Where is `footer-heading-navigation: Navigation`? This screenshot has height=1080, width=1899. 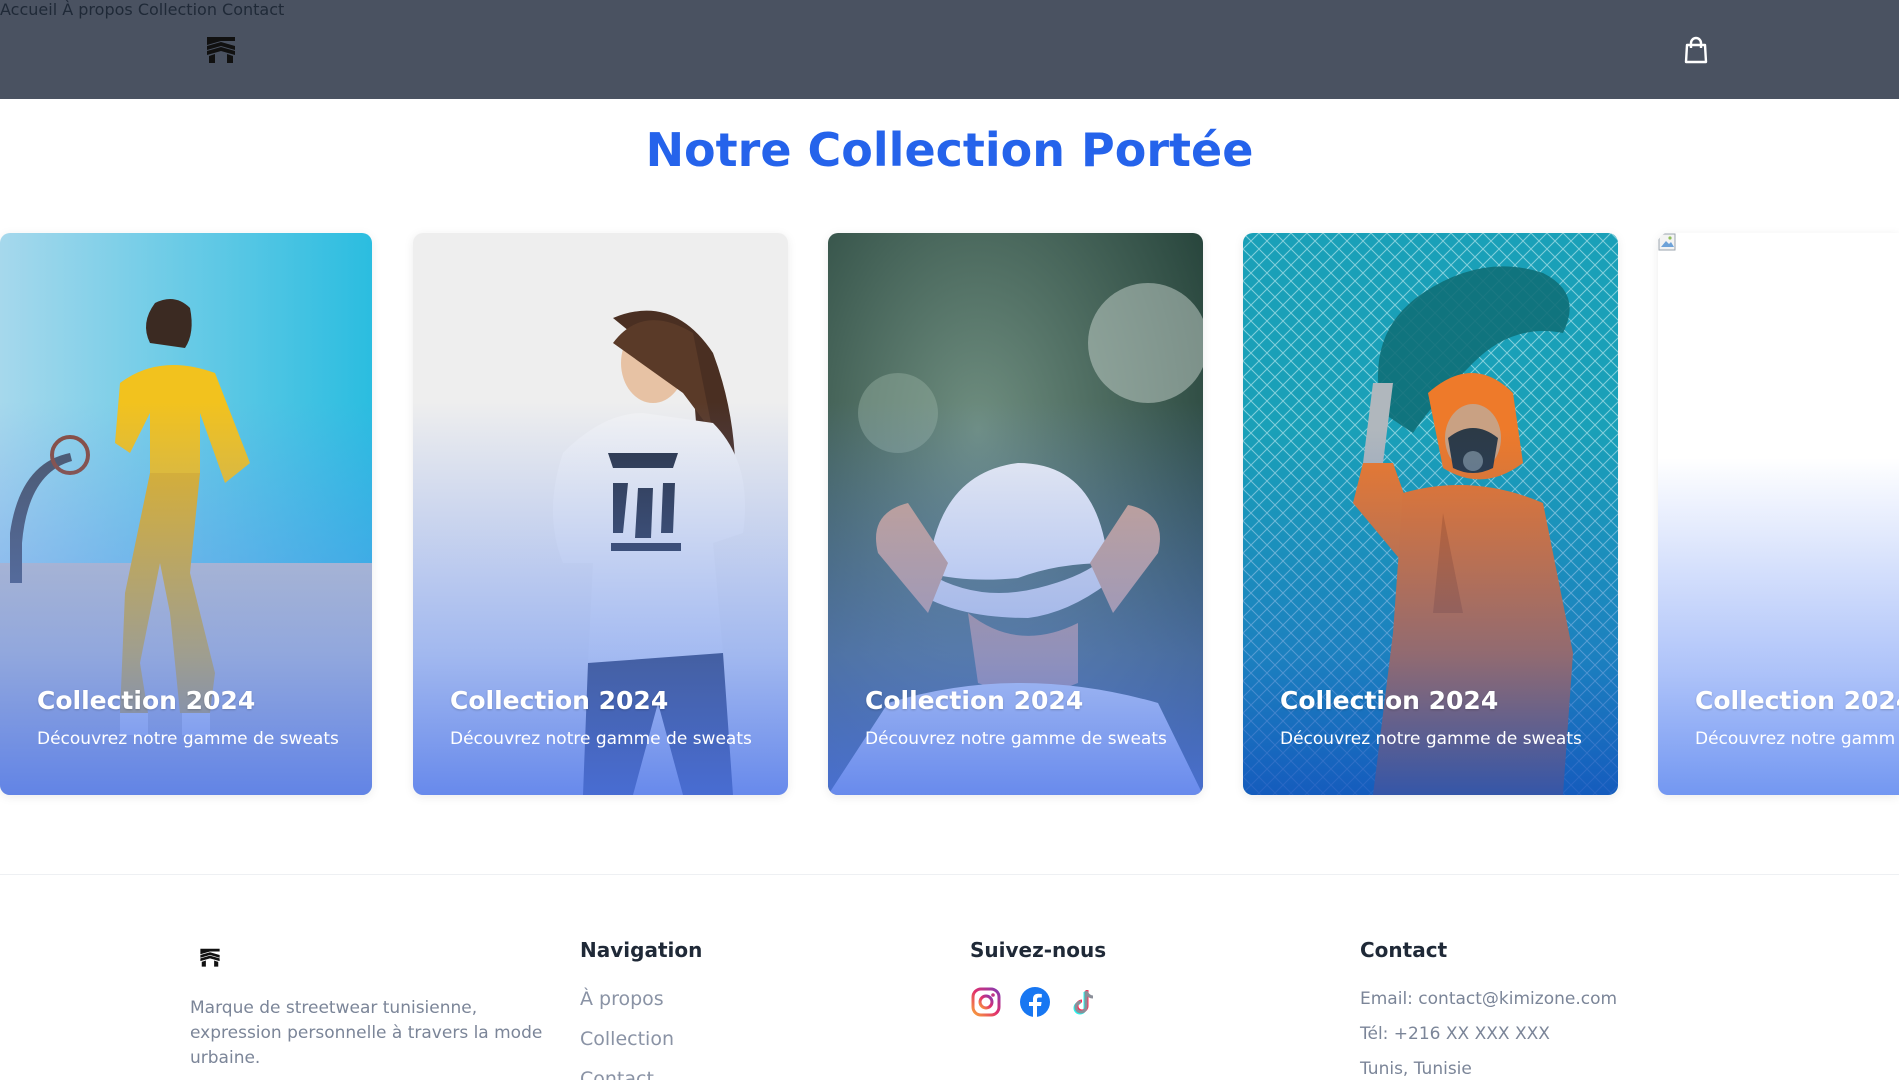
footer-heading-navigation: Navigation is located at coordinates (641, 950).